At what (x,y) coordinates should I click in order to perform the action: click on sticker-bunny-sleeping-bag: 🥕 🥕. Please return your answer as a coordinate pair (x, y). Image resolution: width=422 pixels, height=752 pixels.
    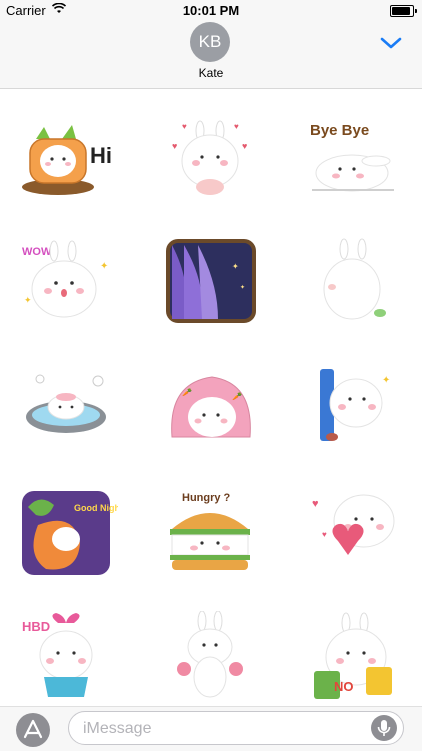
    Looking at the image, I should click on (212, 407).